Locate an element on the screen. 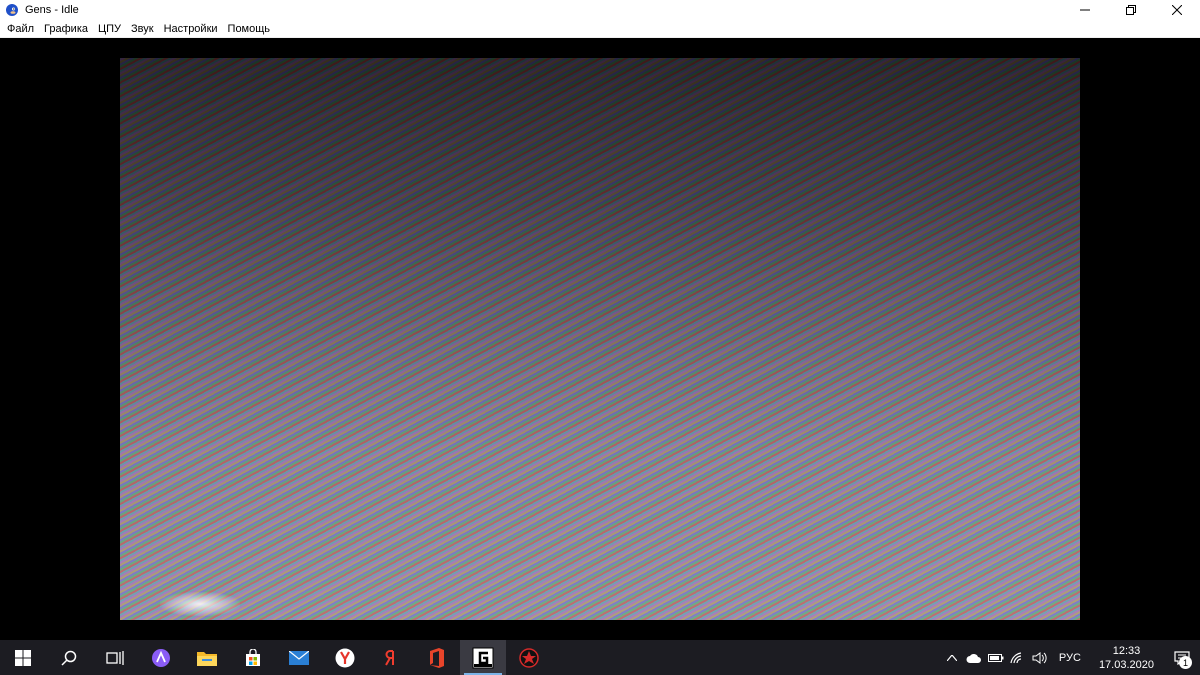 The height and width of the screenshot is (675, 1200). microsoft-store-icon is located at coordinates (253, 657).